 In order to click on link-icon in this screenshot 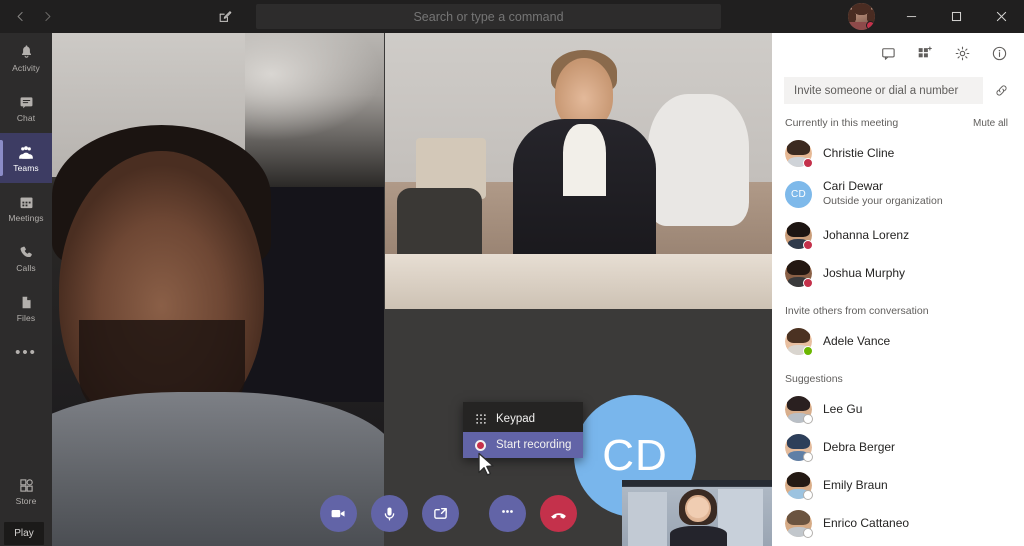, I will do `click(1001, 90)`.